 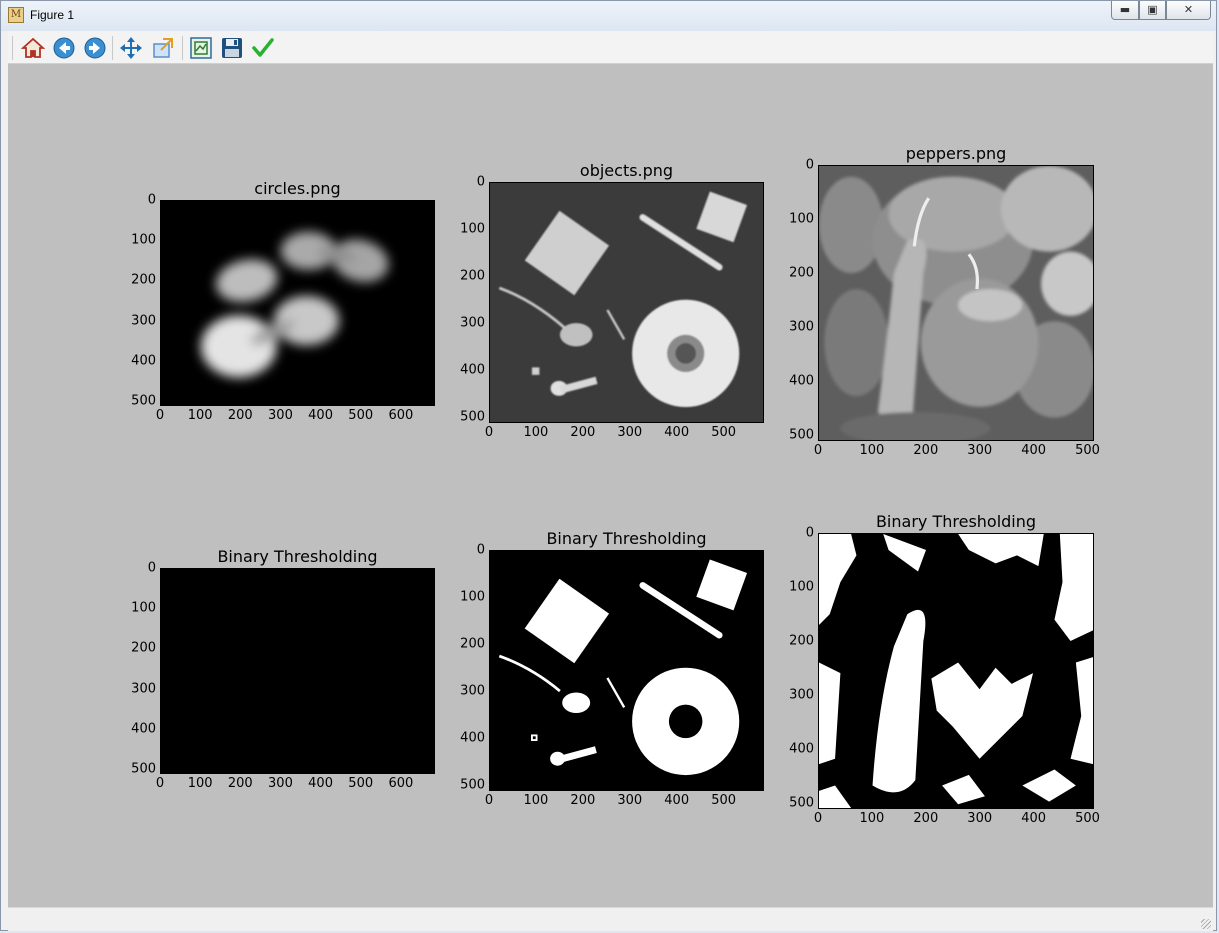 I want to click on configure-subplots-button, so click(x=201, y=48).